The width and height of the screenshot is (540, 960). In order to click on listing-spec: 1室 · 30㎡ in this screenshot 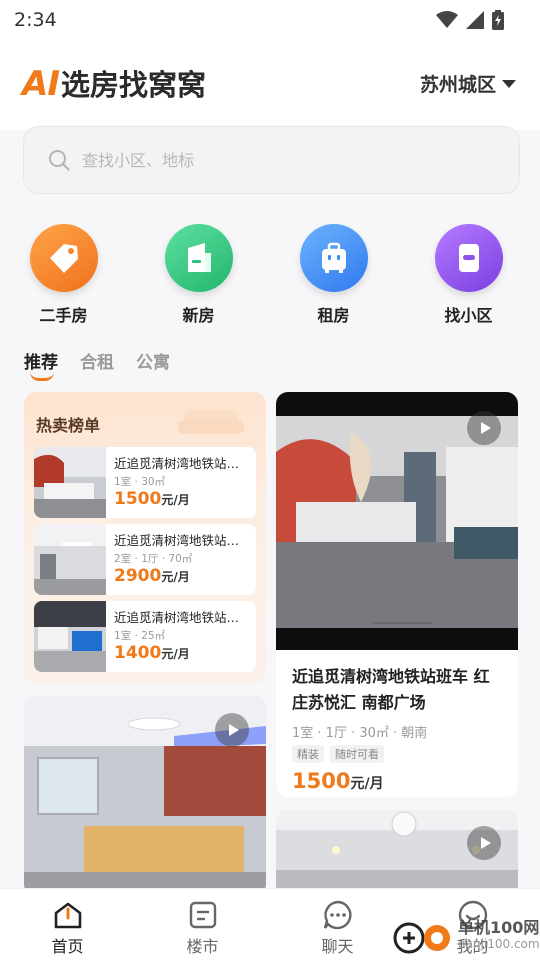, I will do `click(140, 482)`.